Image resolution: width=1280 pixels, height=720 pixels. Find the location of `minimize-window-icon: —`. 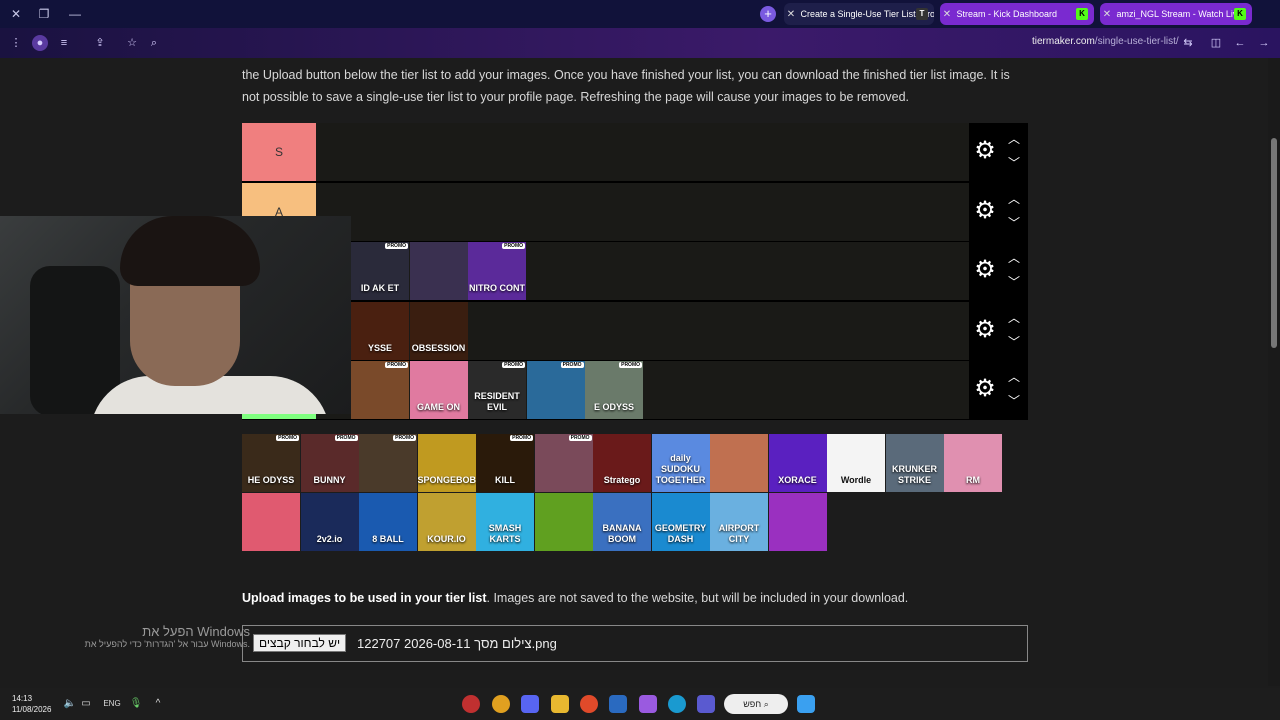

minimize-window-icon: — is located at coordinates (75, 14).